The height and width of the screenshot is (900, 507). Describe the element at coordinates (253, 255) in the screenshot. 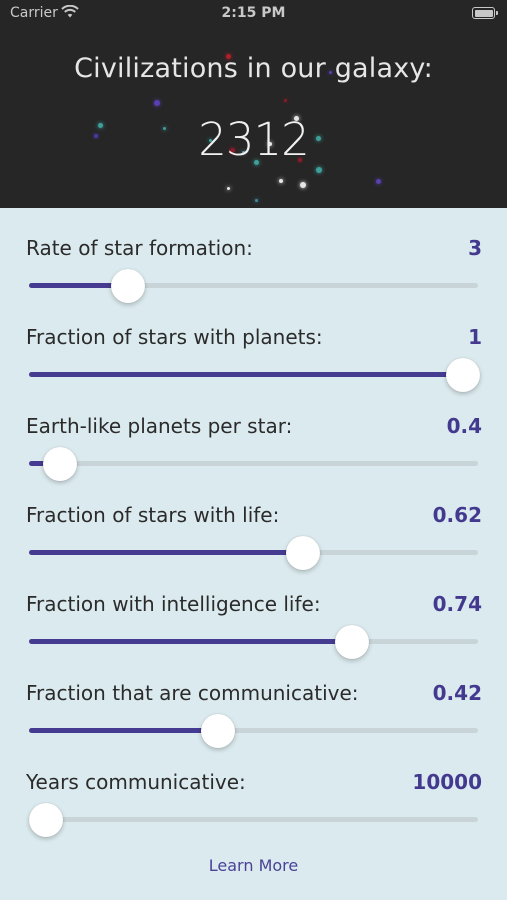

I see `slider-row: Rate of star formation: 3` at that location.